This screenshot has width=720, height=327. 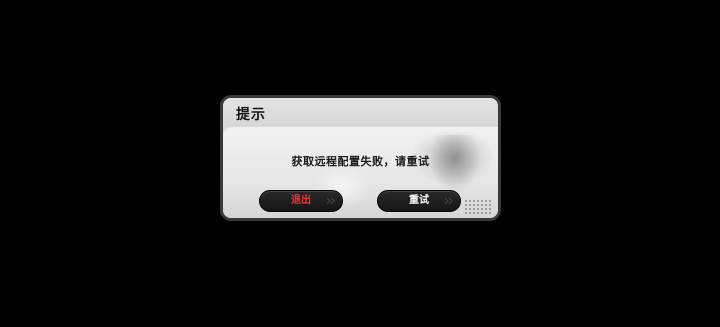 I want to click on retry-button: 重试, so click(x=419, y=201).